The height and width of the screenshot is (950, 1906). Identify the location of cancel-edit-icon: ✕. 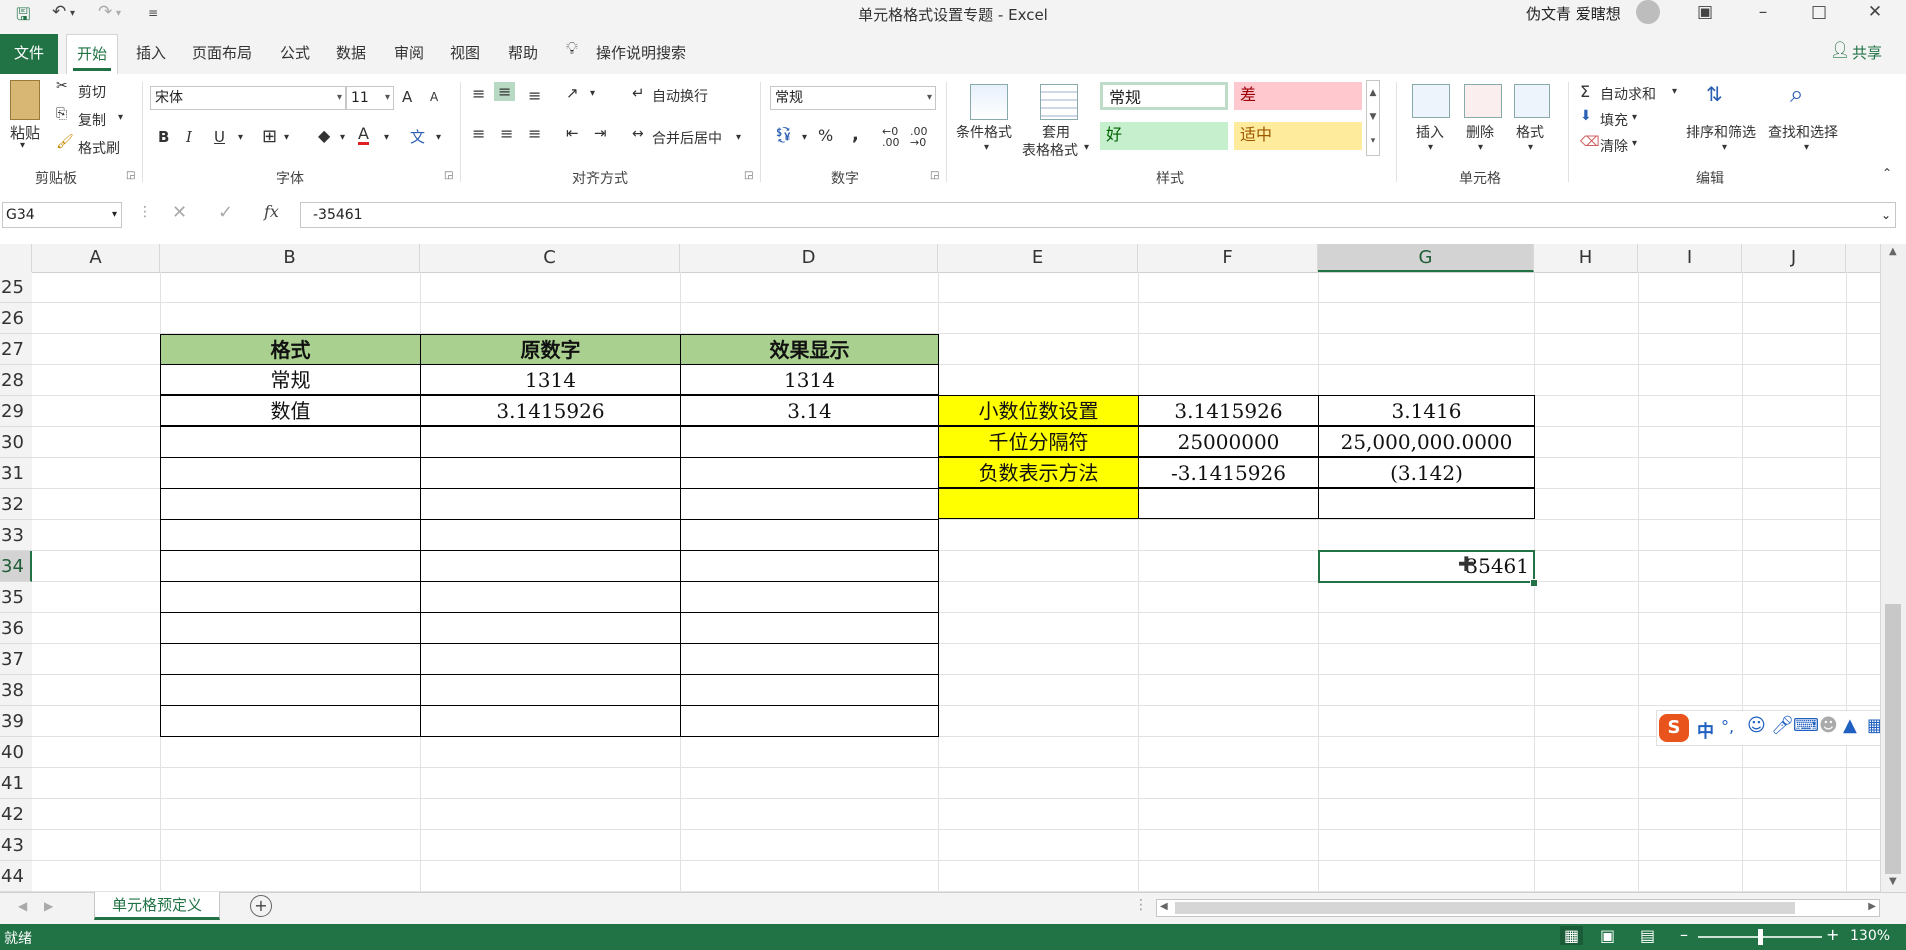
(179, 212).